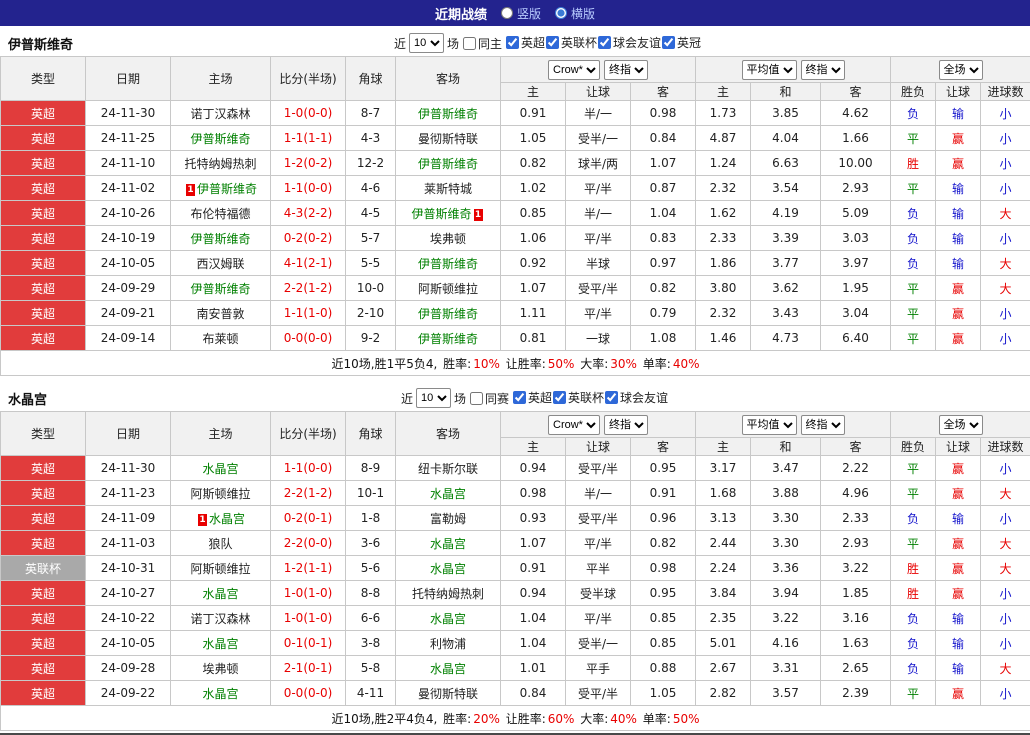  I want to click on result-cell: 负, so click(913, 263).